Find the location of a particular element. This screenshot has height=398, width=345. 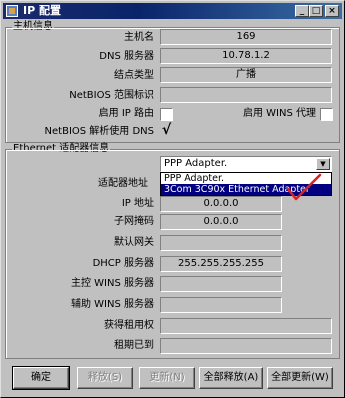

adapter-select: PPP Adapter. ▼ is located at coordinates (246, 164).